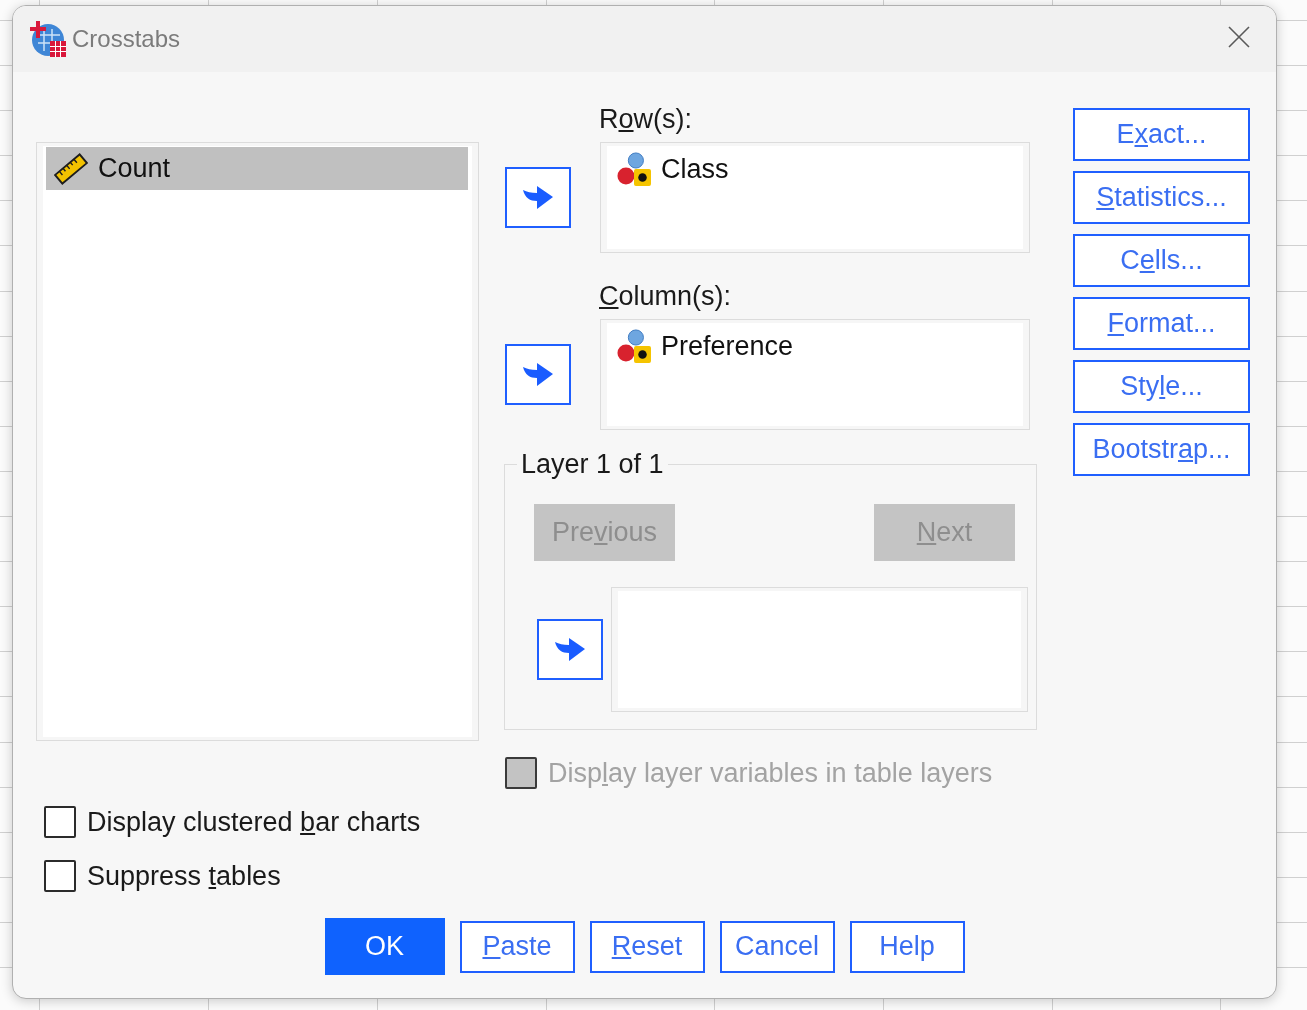 The width and height of the screenshot is (1307, 1010). Describe the element at coordinates (254, 822) in the screenshot. I see `checkbox-label: Display clustered bar charts` at that location.